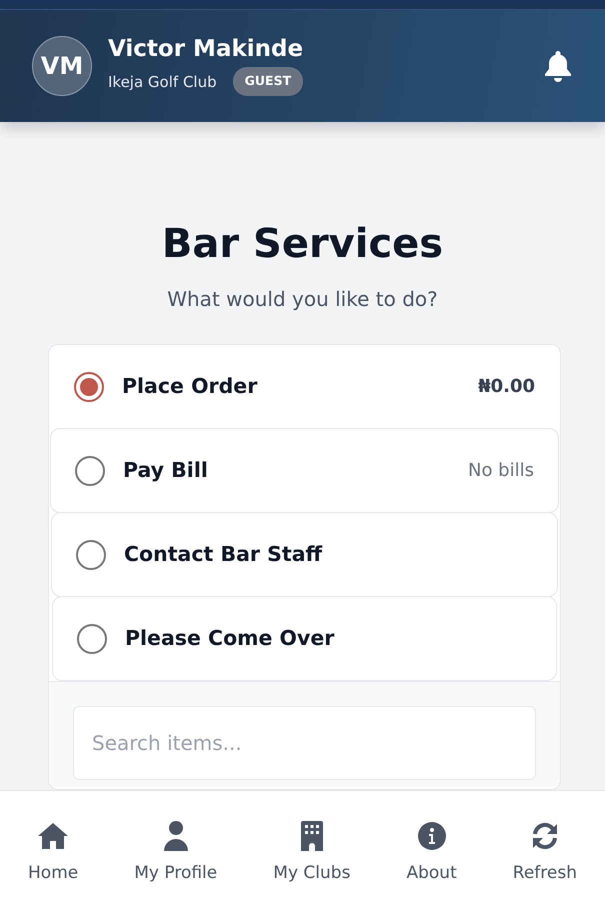 This screenshot has width=605, height=906. I want to click on option-status: No bills, so click(501, 471).